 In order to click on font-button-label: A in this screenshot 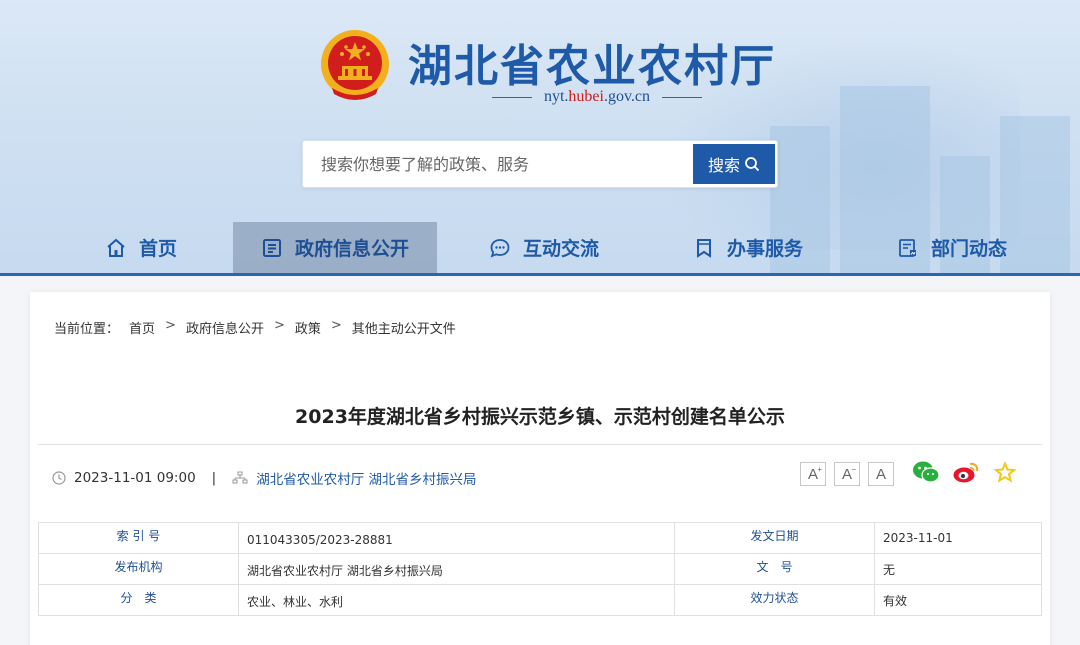, I will do `click(880, 474)`.